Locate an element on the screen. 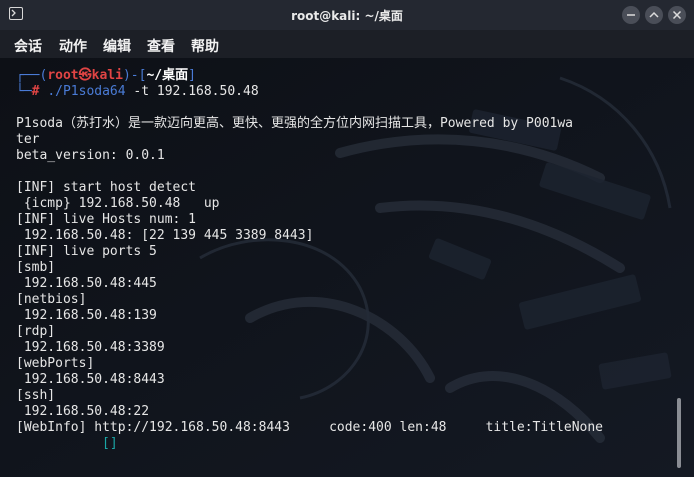  maximize-icon is located at coordinates (654, 14).